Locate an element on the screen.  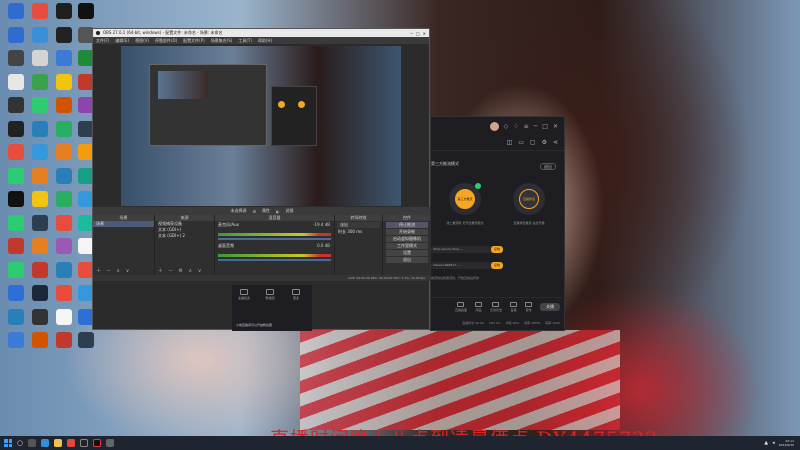
minimize-icon: ─ is located at coordinates (411, 33).